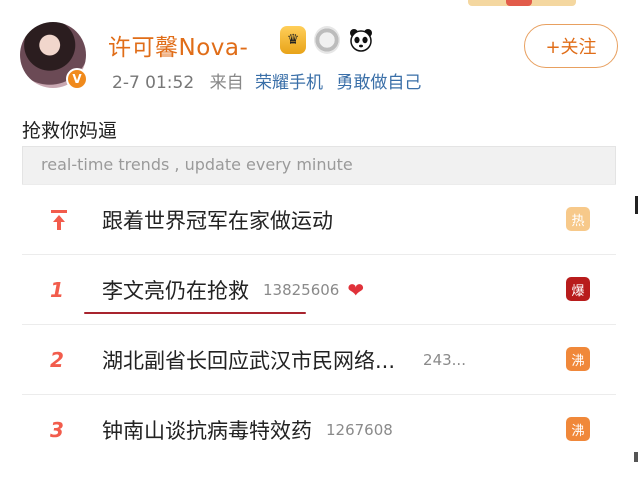 The height and width of the screenshot is (484, 640). Describe the element at coordinates (571, 46) in the screenshot. I see `follow-button: +关注` at that location.